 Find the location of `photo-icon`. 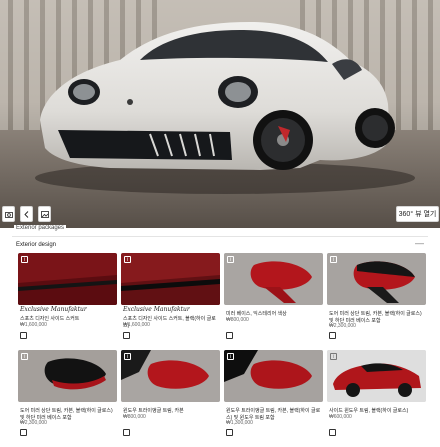

photo-icon is located at coordinates (44, 214).